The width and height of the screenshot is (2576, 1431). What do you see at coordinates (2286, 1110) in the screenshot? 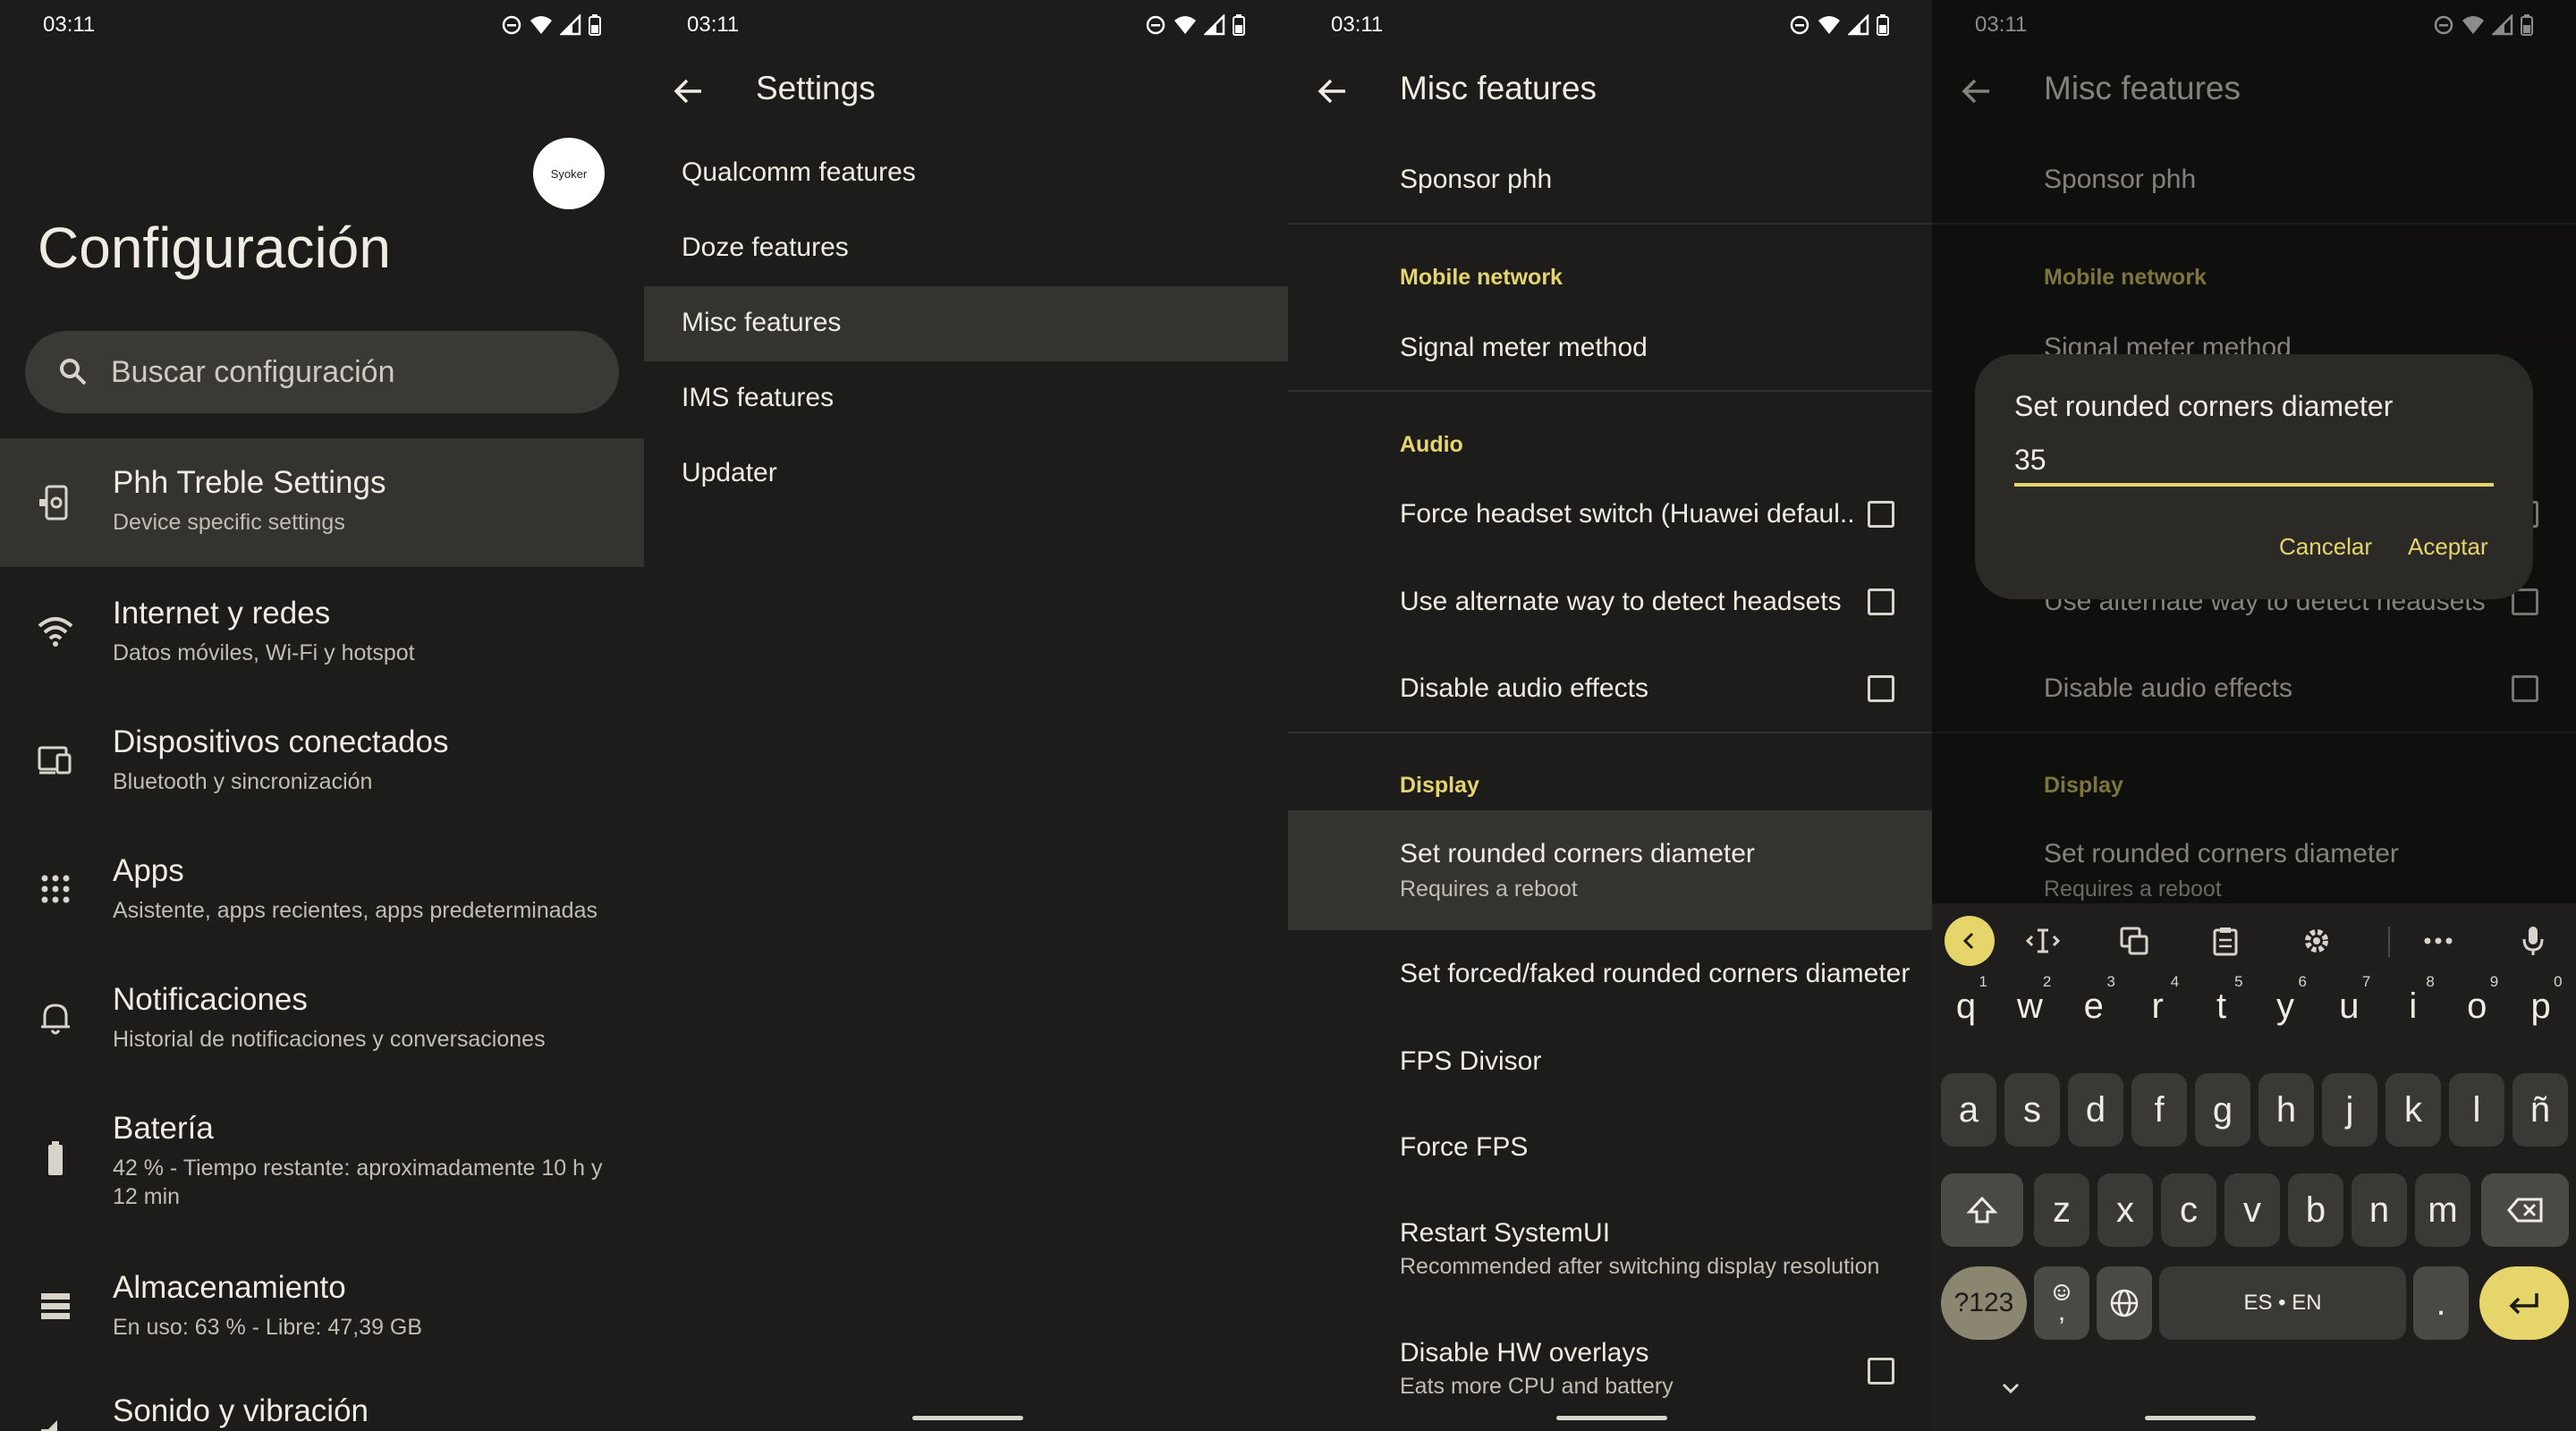
I see `key-h: h` at bounding box center [2286, 1110].